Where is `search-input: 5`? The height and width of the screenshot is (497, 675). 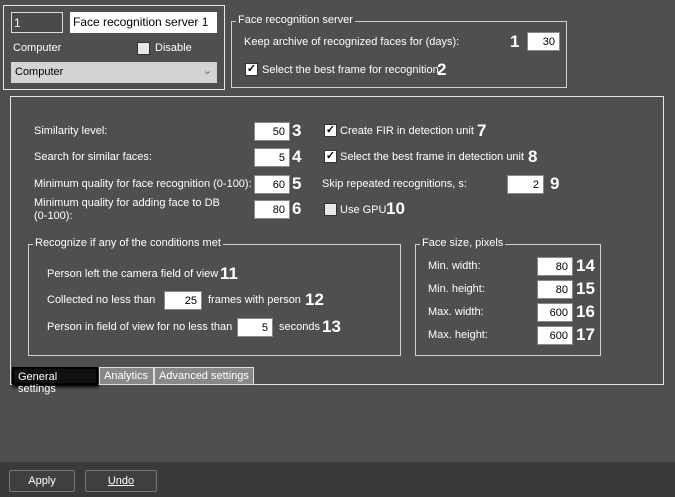 search-input: 5 is located at coordinates (272, 157).